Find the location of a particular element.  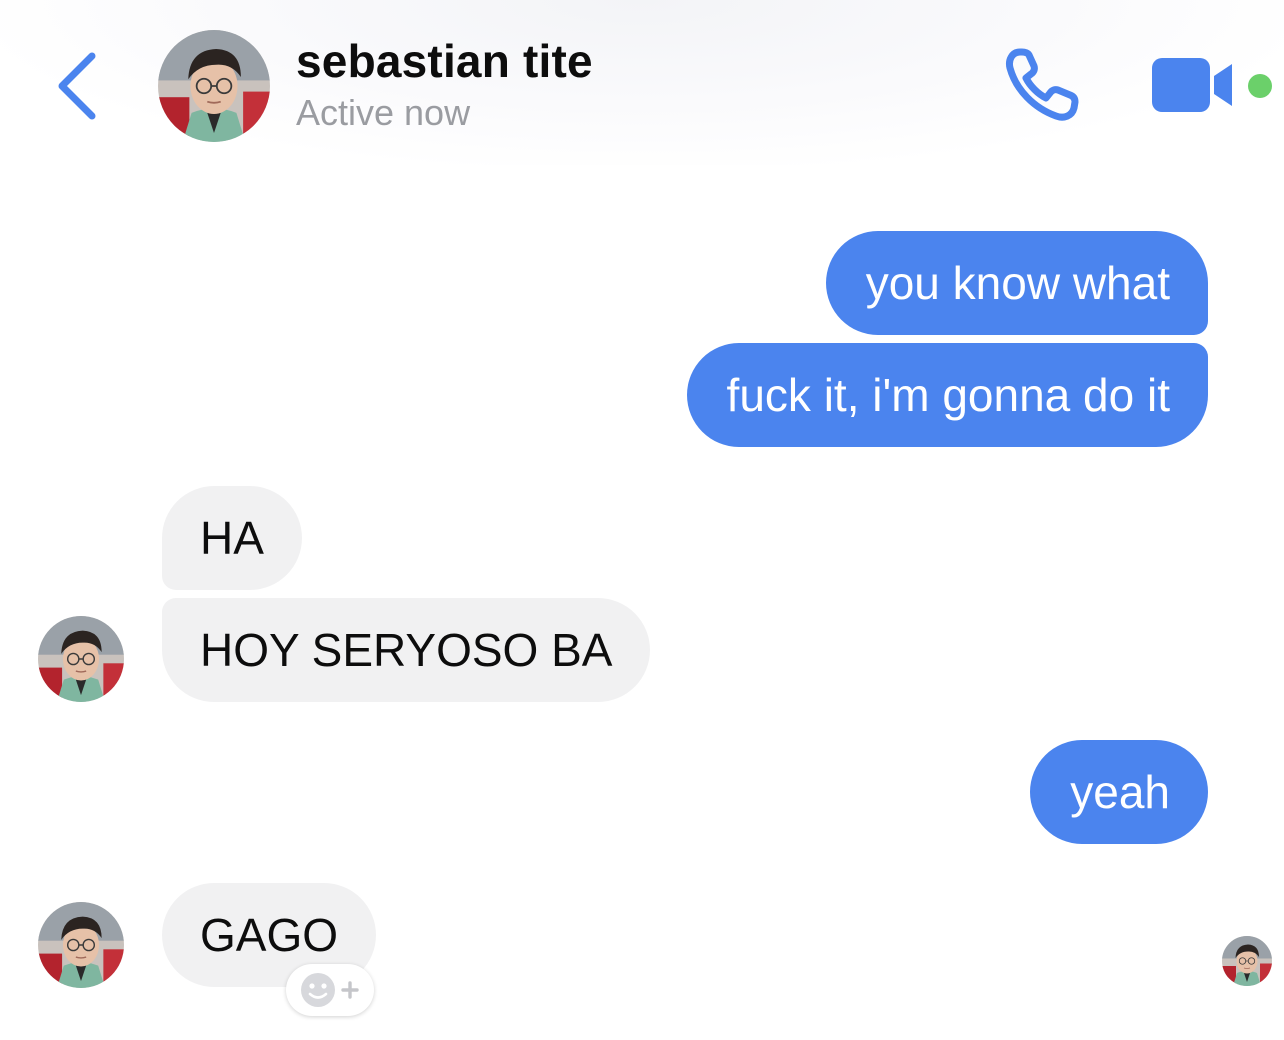

video-camera-icon is located at coordinates (1192, 85).